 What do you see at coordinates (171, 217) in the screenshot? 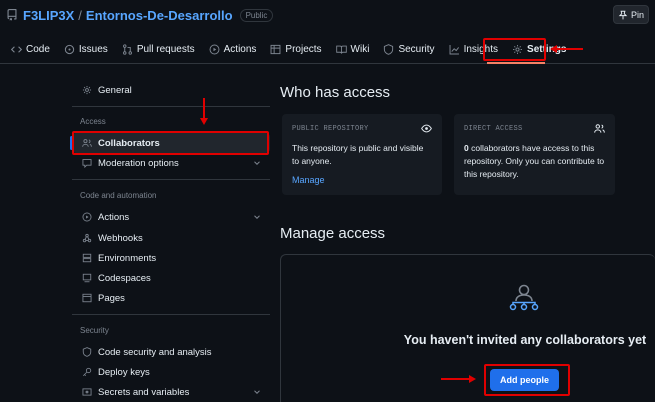
I see `sidebar-item-actions: Actions` at bounding box center [171, 217].